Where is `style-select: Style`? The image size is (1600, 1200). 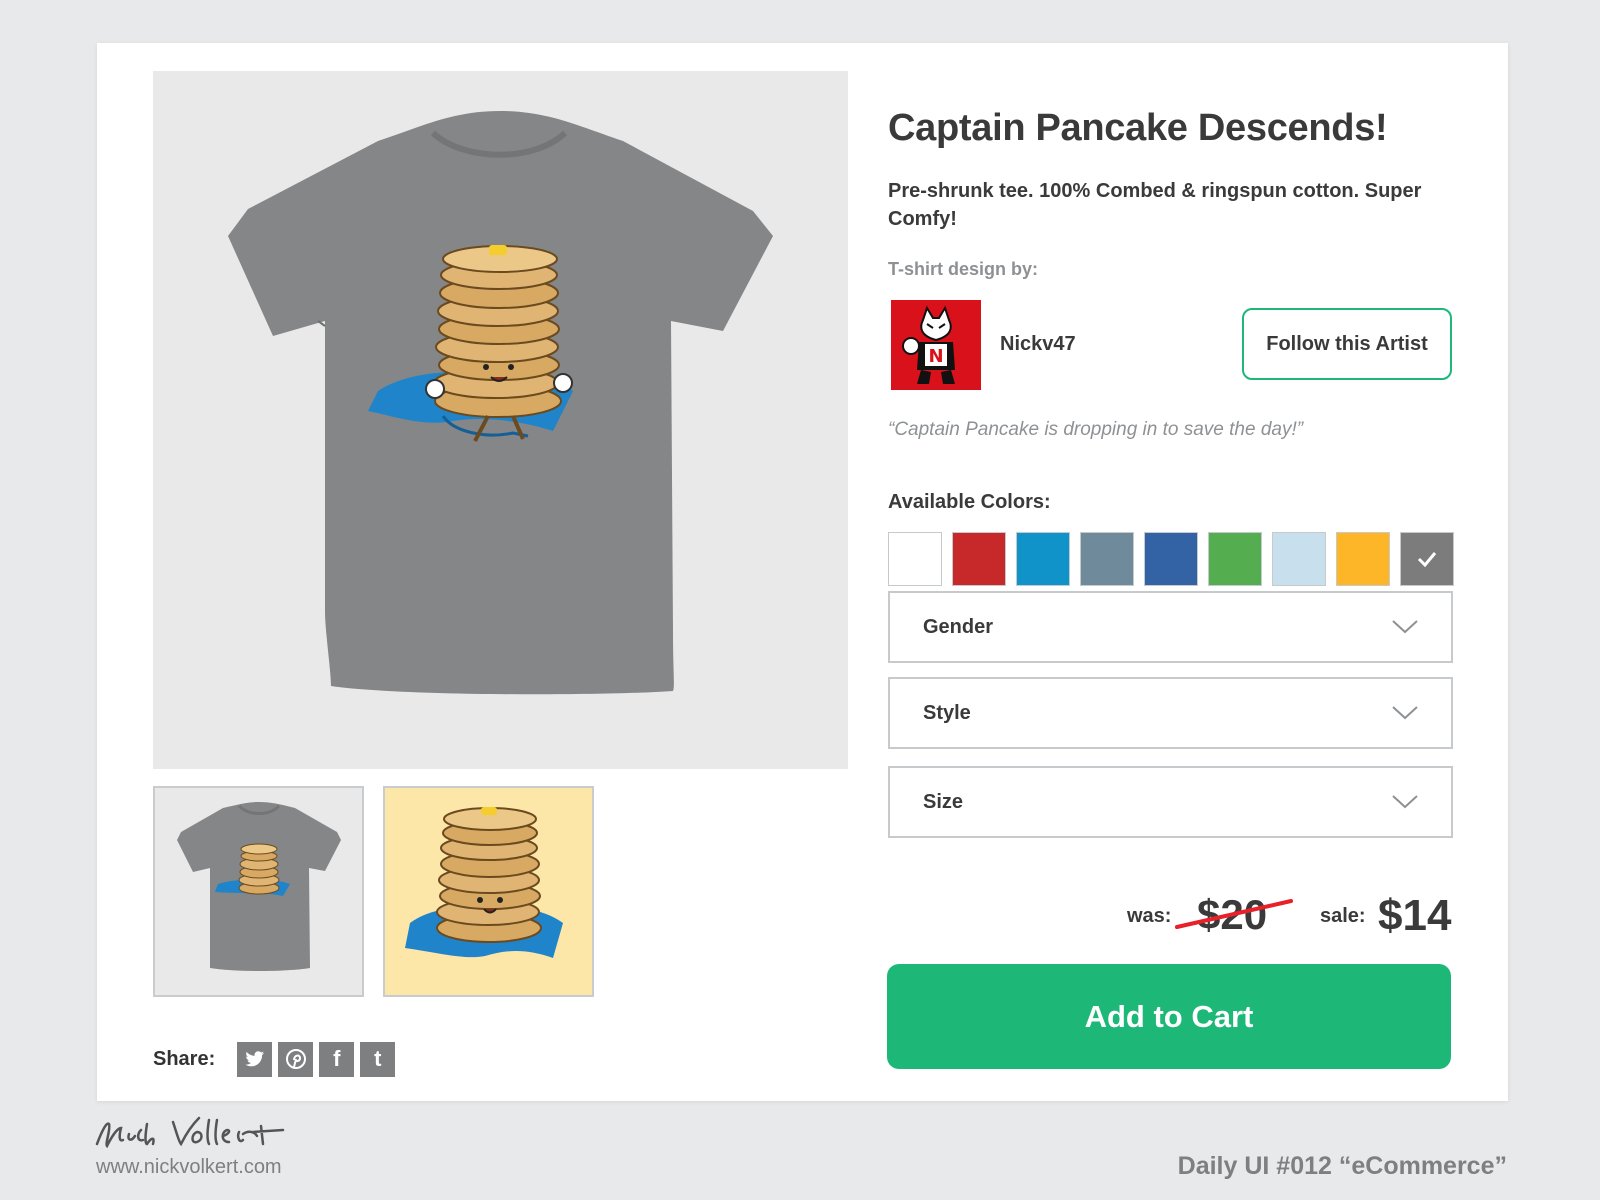 style-select: Style is located at coordinates (1170, 713).